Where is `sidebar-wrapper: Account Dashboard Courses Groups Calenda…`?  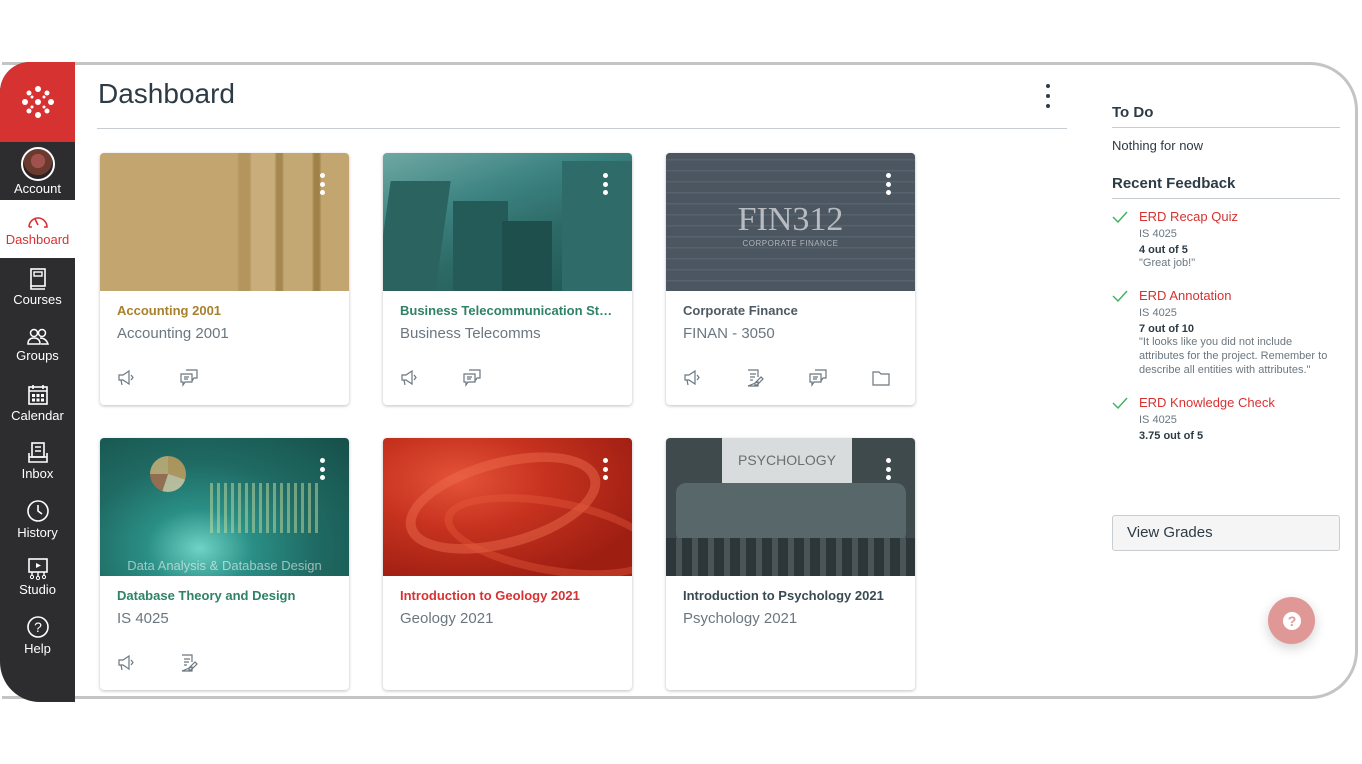
sidebar-wrapper: Account Dashboard Courses Groups Calenda… is located at coordinates (40, 382).